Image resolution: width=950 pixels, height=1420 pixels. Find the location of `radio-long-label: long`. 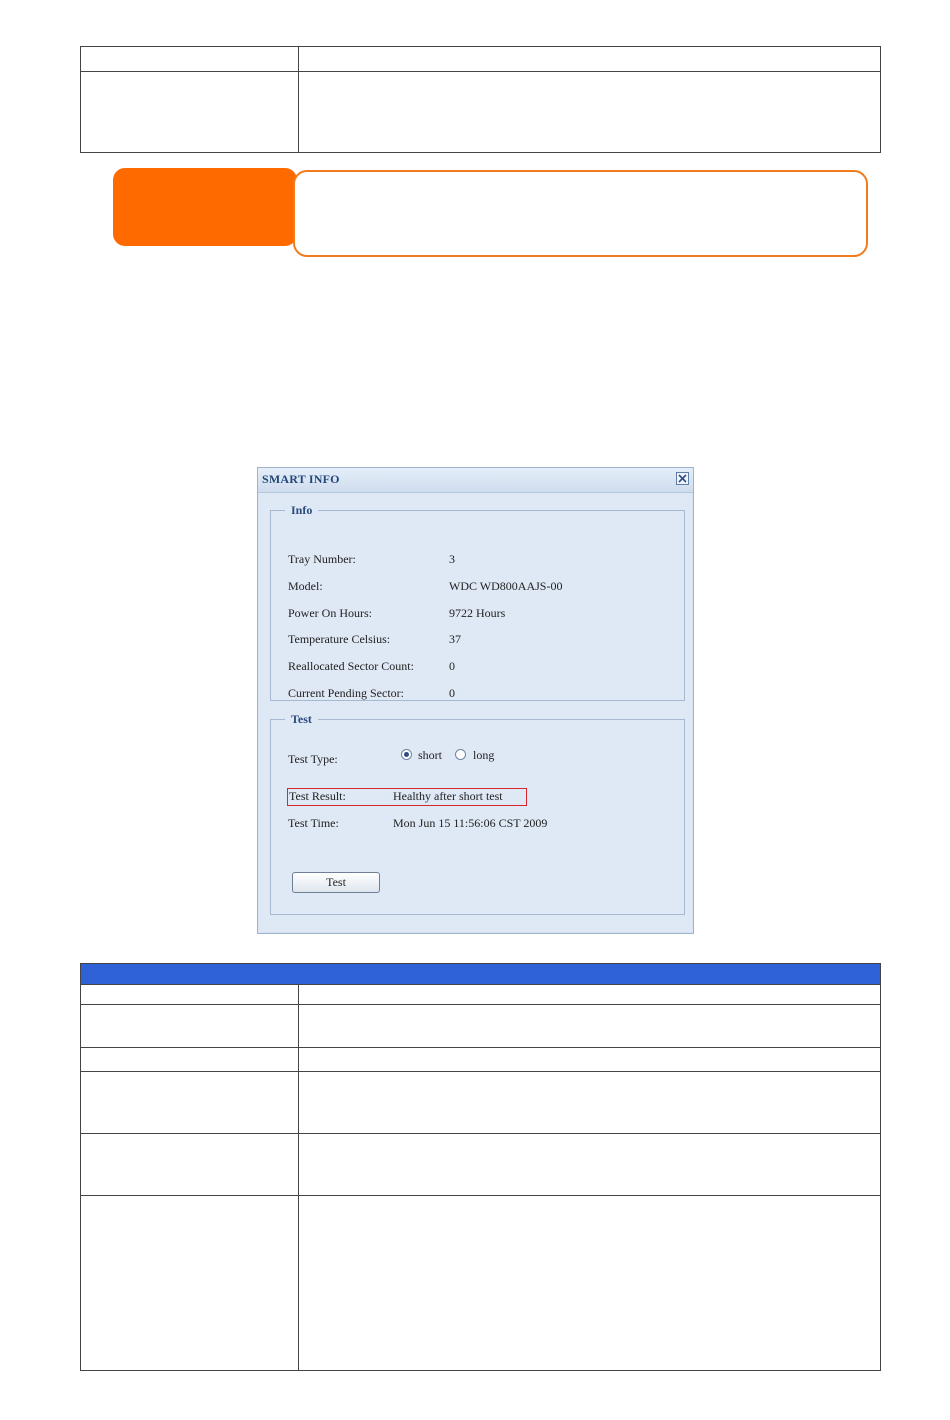

radio-long-label: long is located at coordinates (483, 755).